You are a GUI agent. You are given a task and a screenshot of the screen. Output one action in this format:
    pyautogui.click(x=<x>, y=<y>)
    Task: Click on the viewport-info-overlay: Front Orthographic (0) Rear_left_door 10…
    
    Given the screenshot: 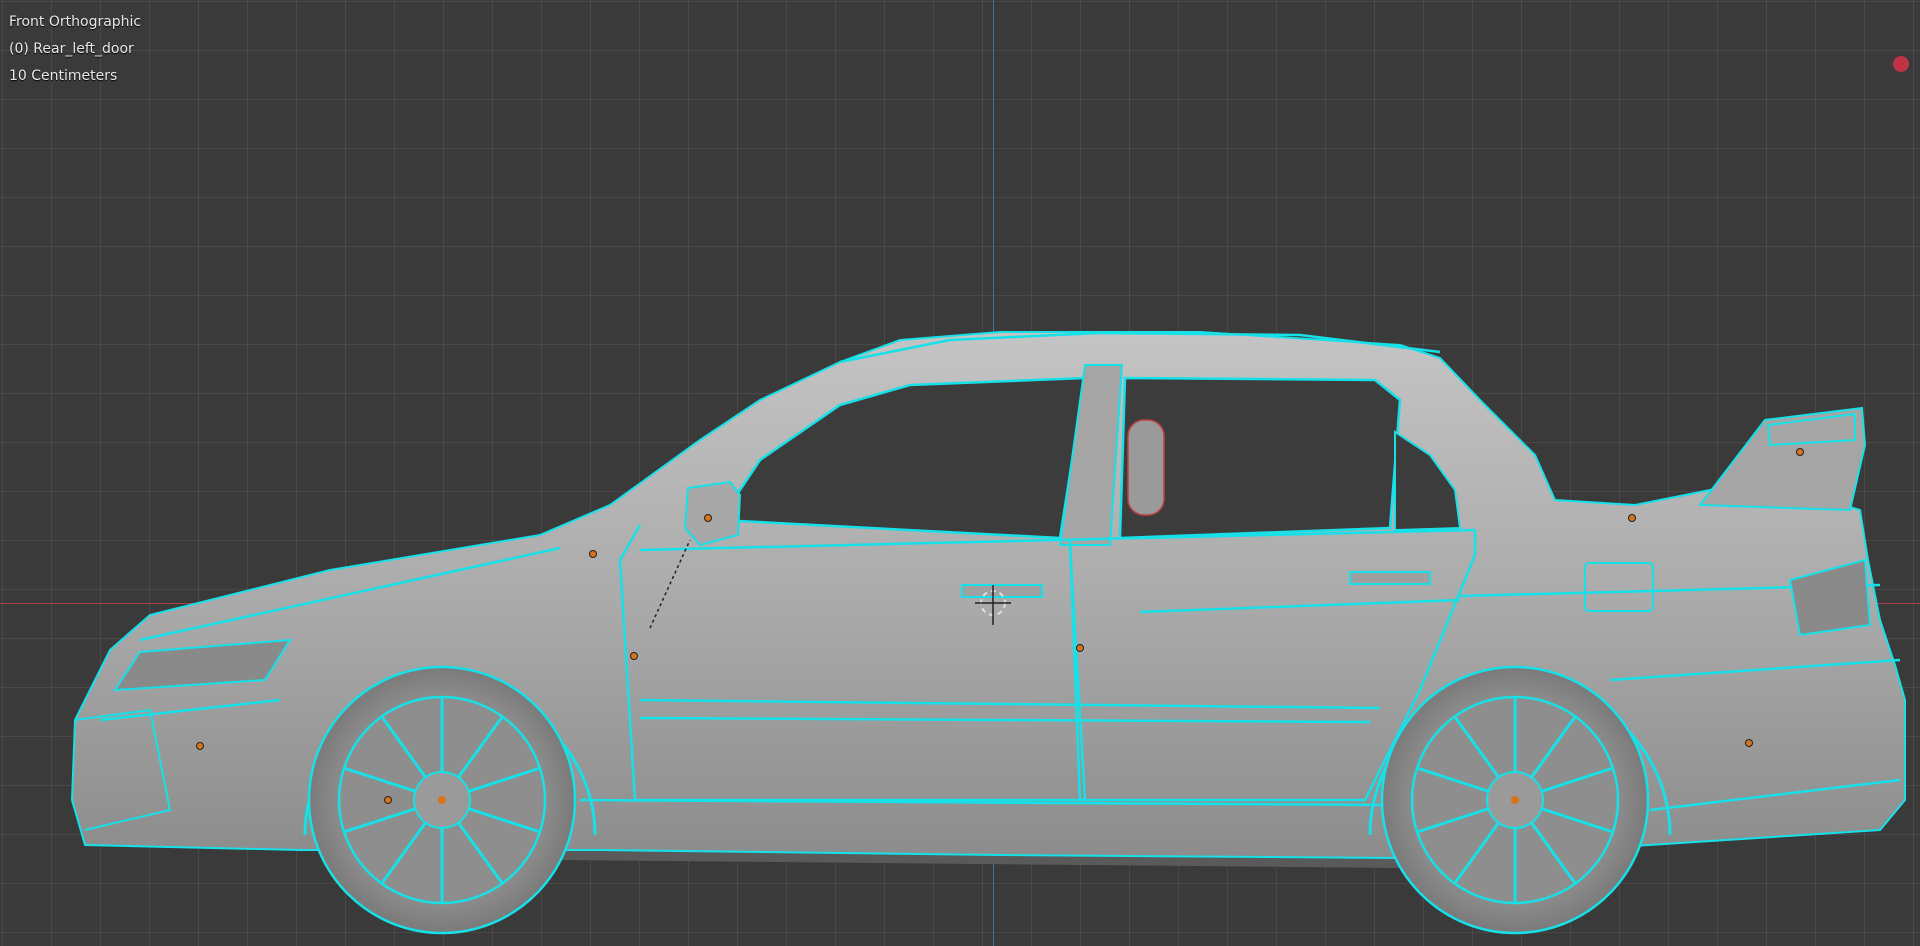 What is the action you would take?
    pyautogui.click(x=75, y=49)
    